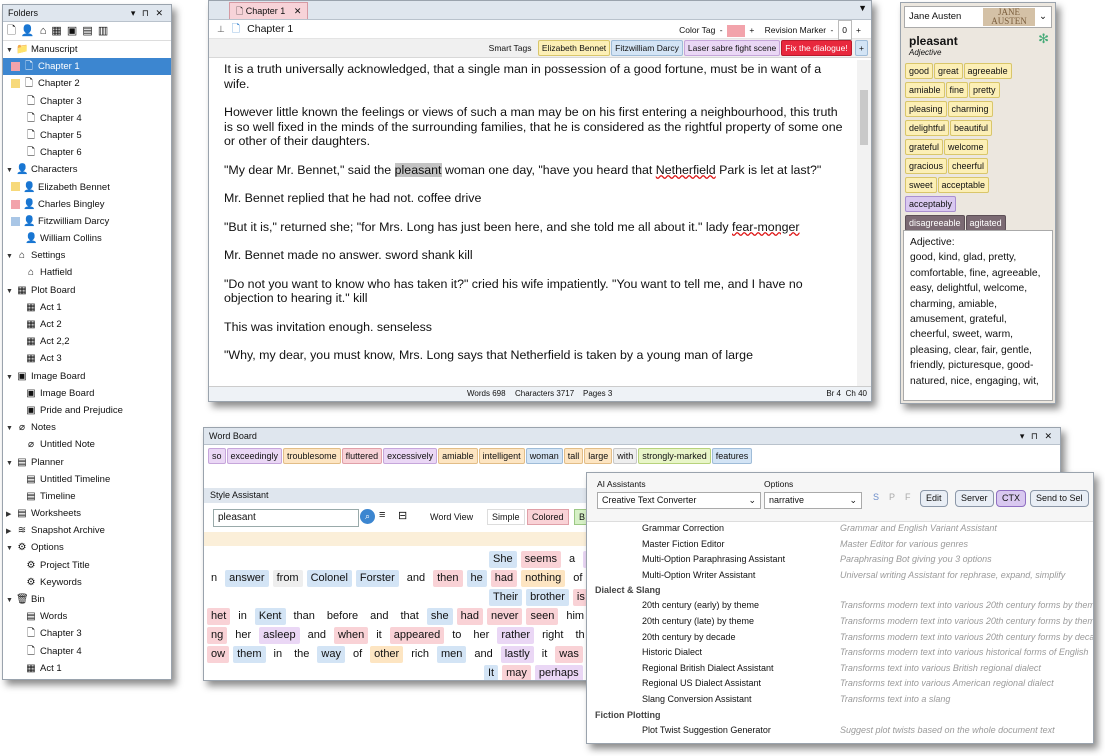 The height and width of the screenshot is (756, 1105). Describe the element at coordinates (935, 223) in the screenshot. I see `synonym-tag: disagreeable` at that location.